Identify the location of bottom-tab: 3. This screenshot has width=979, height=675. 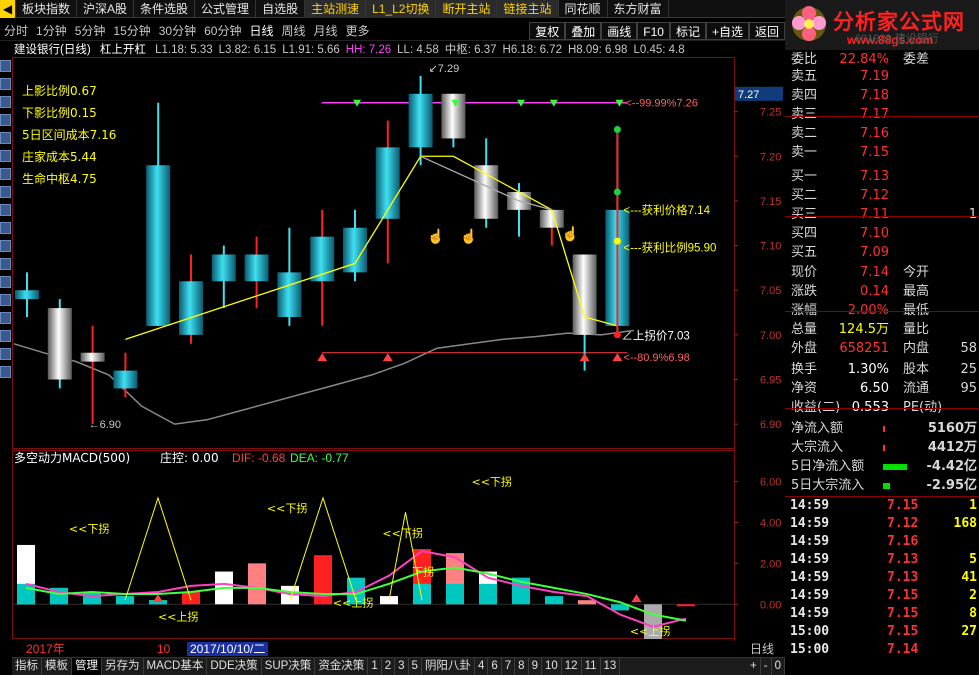
(402, 666).